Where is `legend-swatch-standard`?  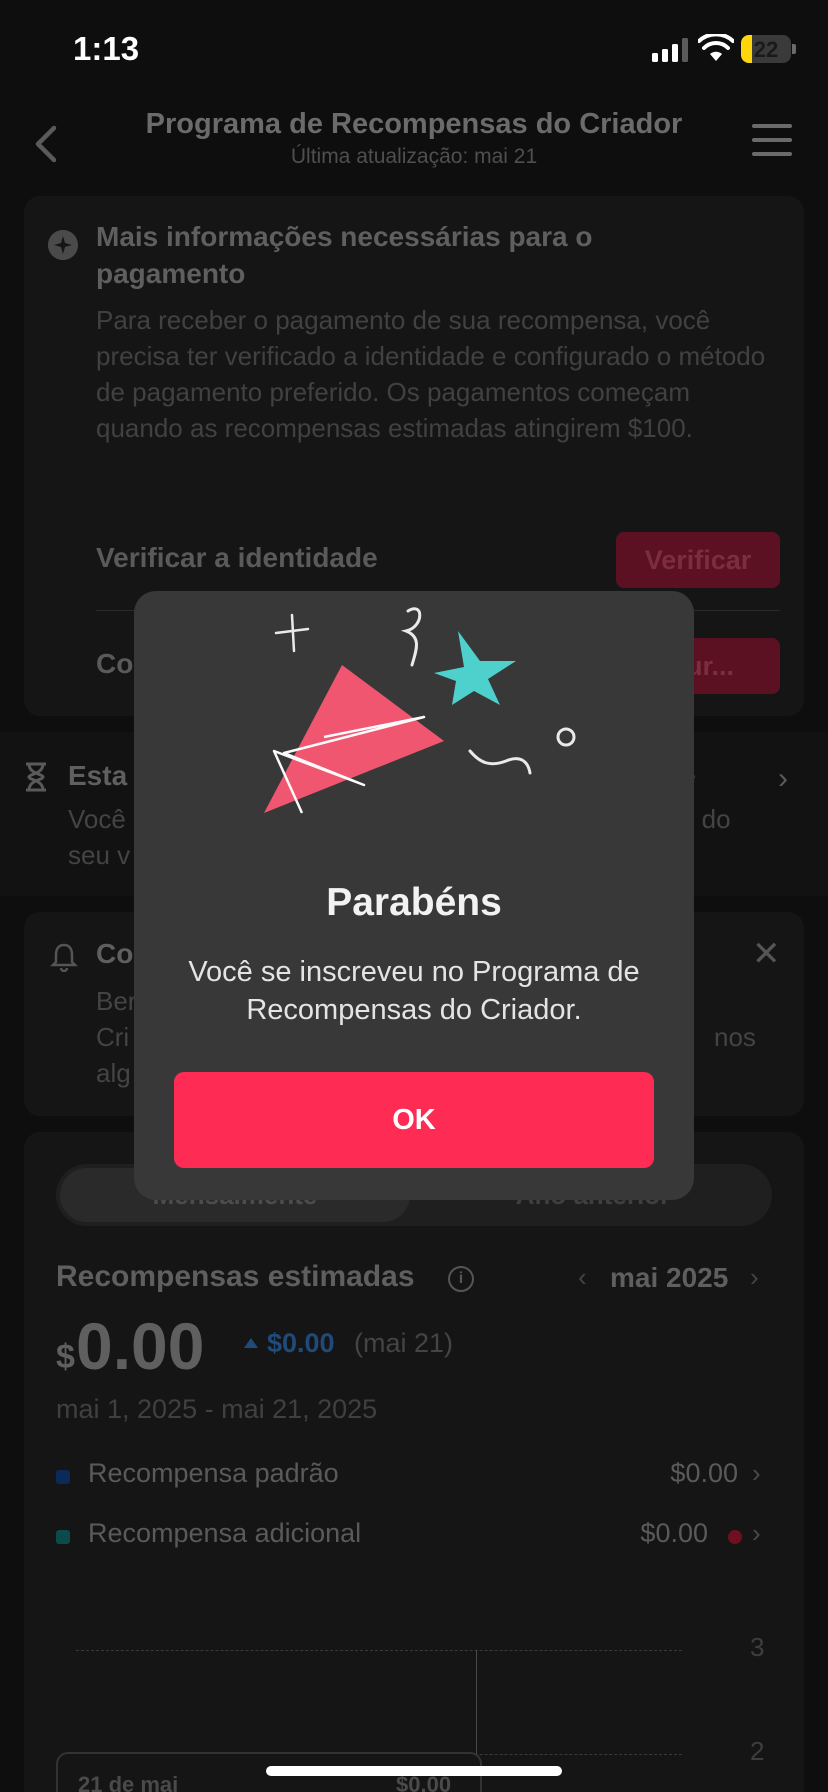
legend-swatch-standard is located at coordinates (63, 1477).